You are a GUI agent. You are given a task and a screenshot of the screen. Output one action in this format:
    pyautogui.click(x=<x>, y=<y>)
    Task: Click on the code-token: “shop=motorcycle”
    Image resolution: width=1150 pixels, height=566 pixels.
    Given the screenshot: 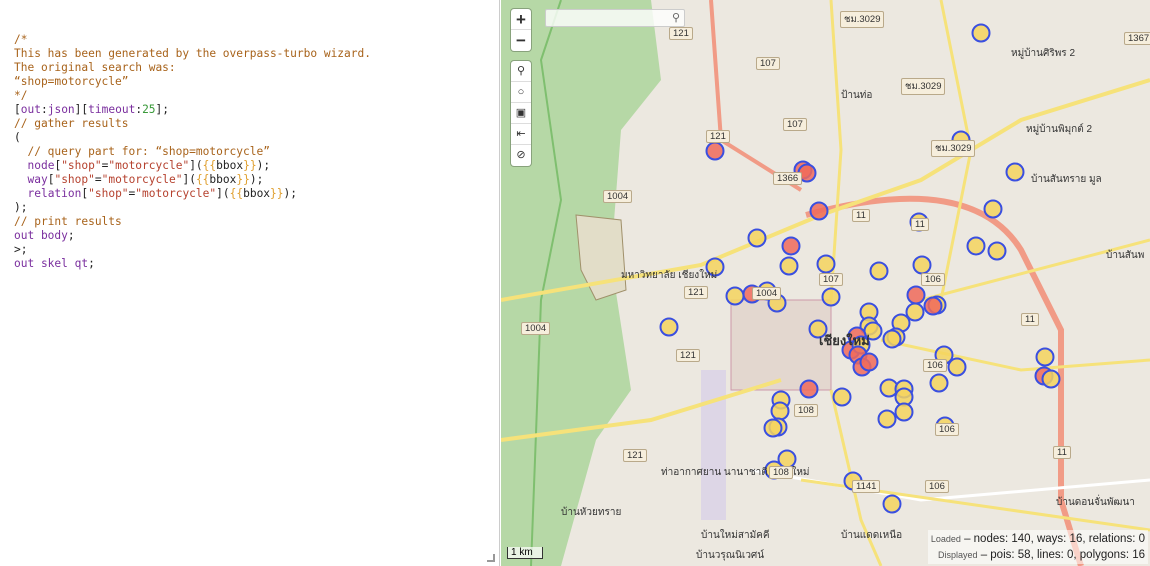 What is the action you would take?
    pyautogui.click(x=71, y=81)
    